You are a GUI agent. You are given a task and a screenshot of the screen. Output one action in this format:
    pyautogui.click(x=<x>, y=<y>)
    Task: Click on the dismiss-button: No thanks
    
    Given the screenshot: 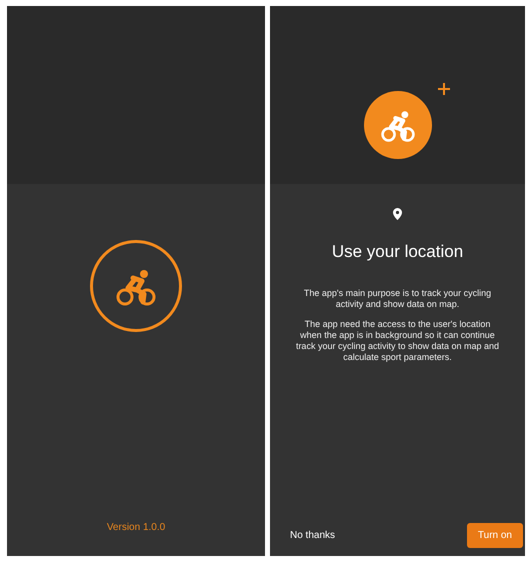 What is the action you would take?
    pyautogui.click(x=313, y=535)
    